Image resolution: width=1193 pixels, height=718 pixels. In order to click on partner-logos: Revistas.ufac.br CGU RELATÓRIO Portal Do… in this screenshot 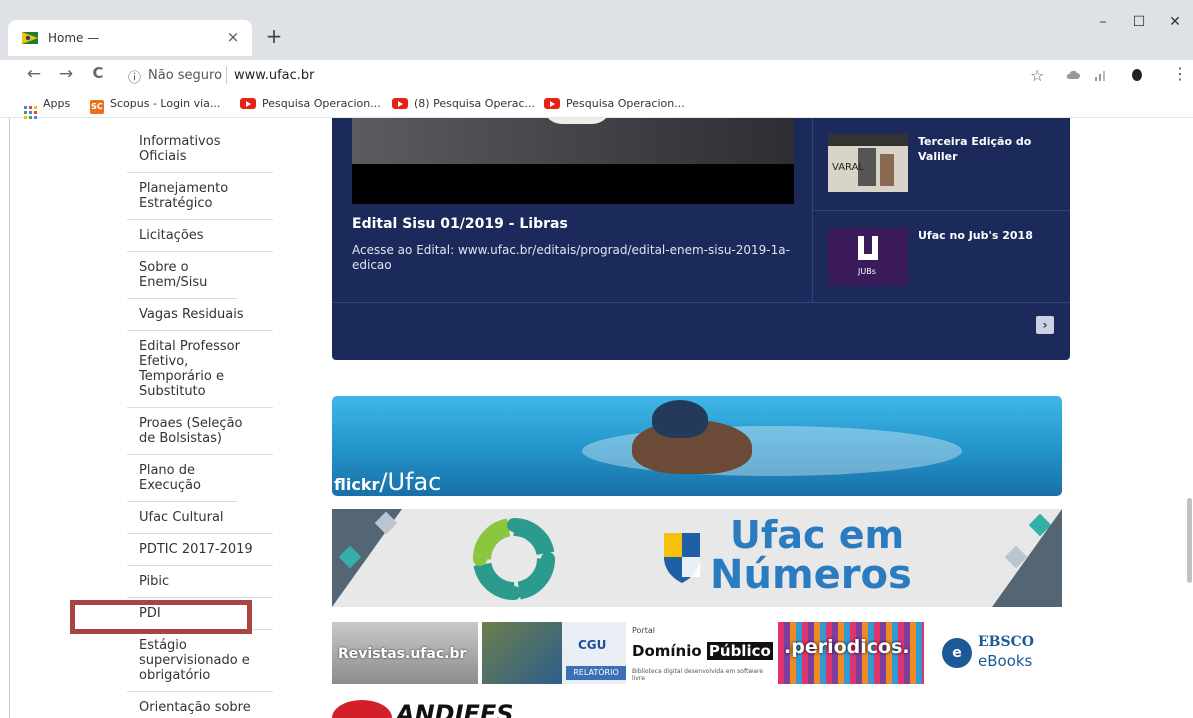, I will do `click(697, 653)`.